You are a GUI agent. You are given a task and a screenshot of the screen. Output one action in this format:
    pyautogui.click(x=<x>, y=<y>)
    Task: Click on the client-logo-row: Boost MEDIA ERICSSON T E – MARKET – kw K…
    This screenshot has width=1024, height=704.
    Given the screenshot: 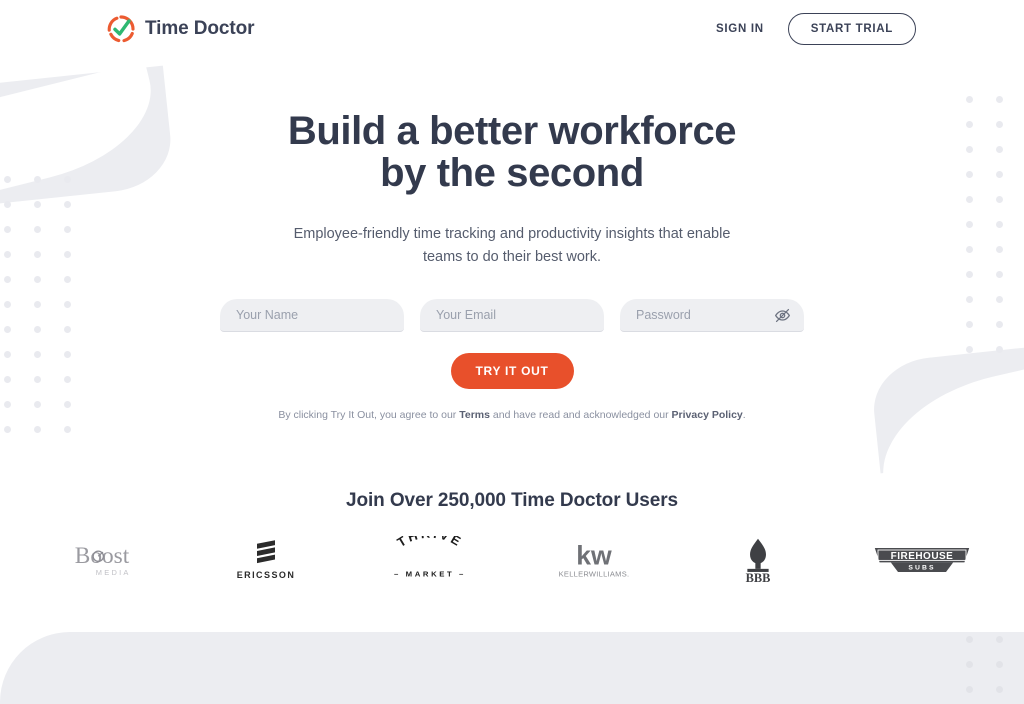 What is the action you would take?
    pyautogui.click(x=512, y=560)
    